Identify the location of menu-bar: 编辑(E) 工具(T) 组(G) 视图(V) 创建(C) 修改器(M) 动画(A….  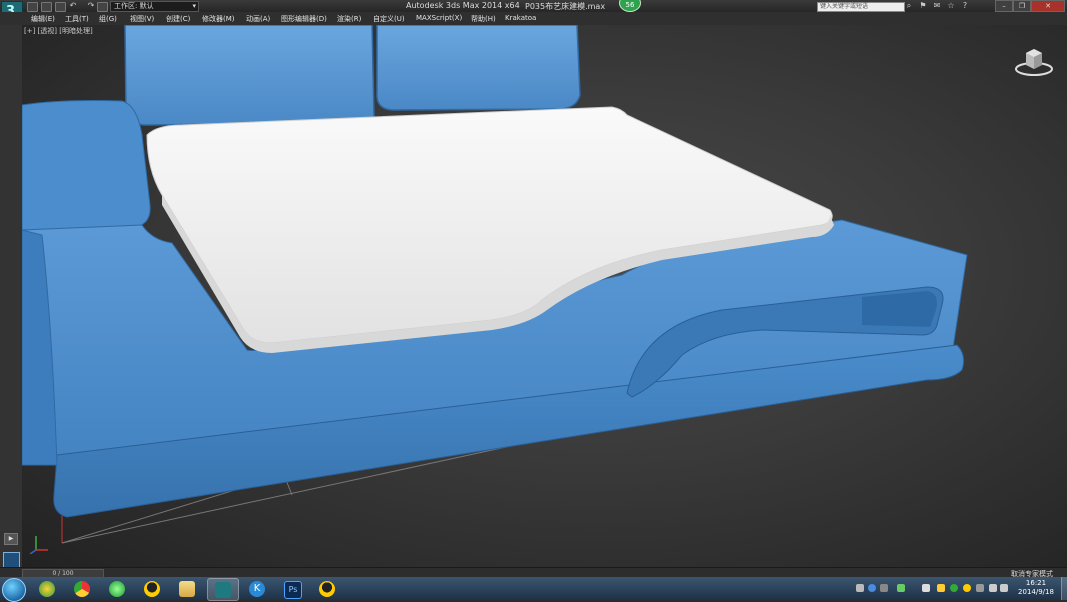
(533, 19).